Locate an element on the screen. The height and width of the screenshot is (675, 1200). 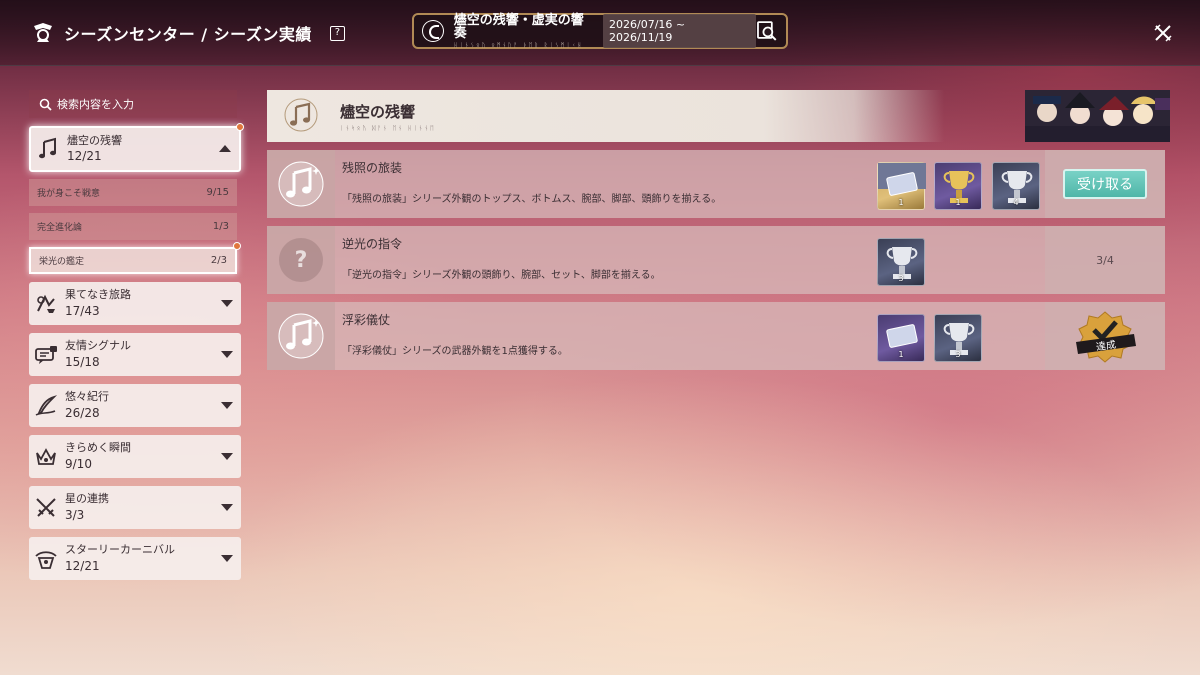
locked-question-icon: ? is located at coordinates (301, 260).